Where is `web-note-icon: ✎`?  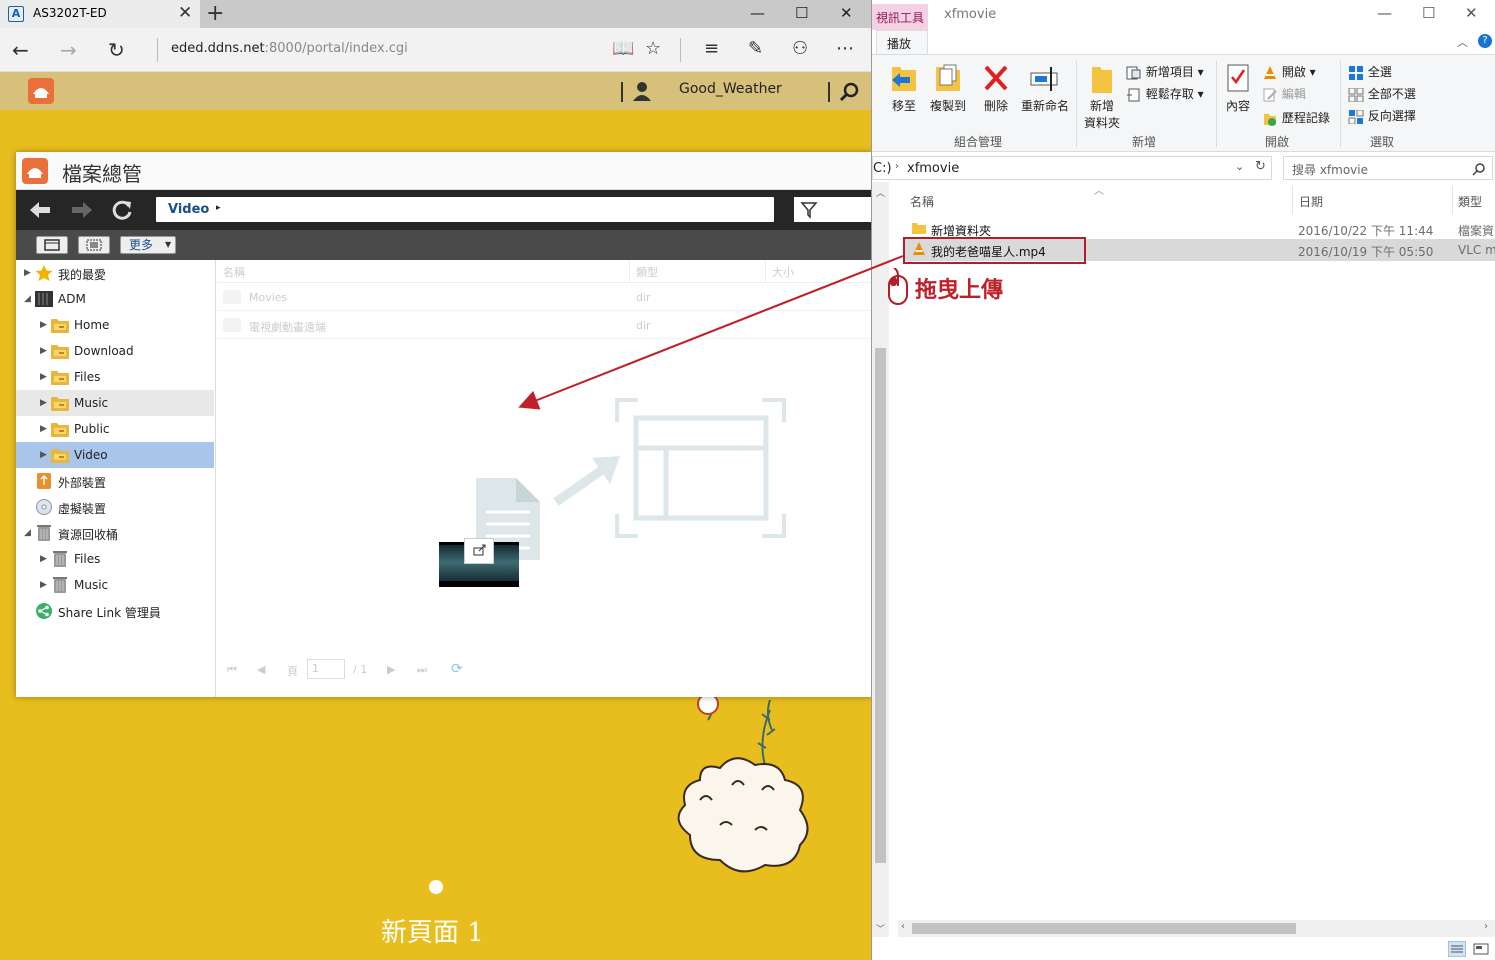
web-note-icon: ✎ is located at coordinates (755, 48).